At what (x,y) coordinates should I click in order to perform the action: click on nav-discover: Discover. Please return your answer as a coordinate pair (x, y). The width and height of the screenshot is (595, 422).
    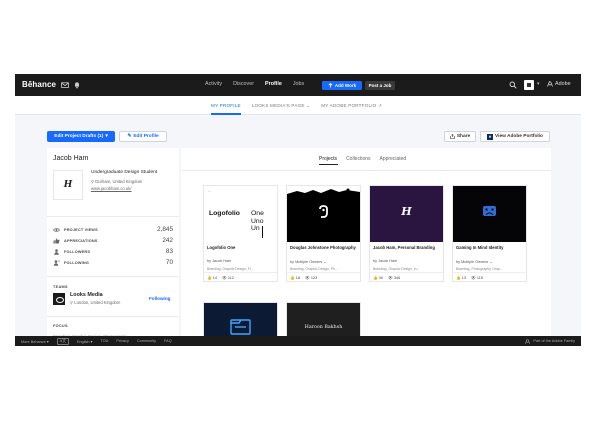
    Looking at the image, I should click on (243, 84).